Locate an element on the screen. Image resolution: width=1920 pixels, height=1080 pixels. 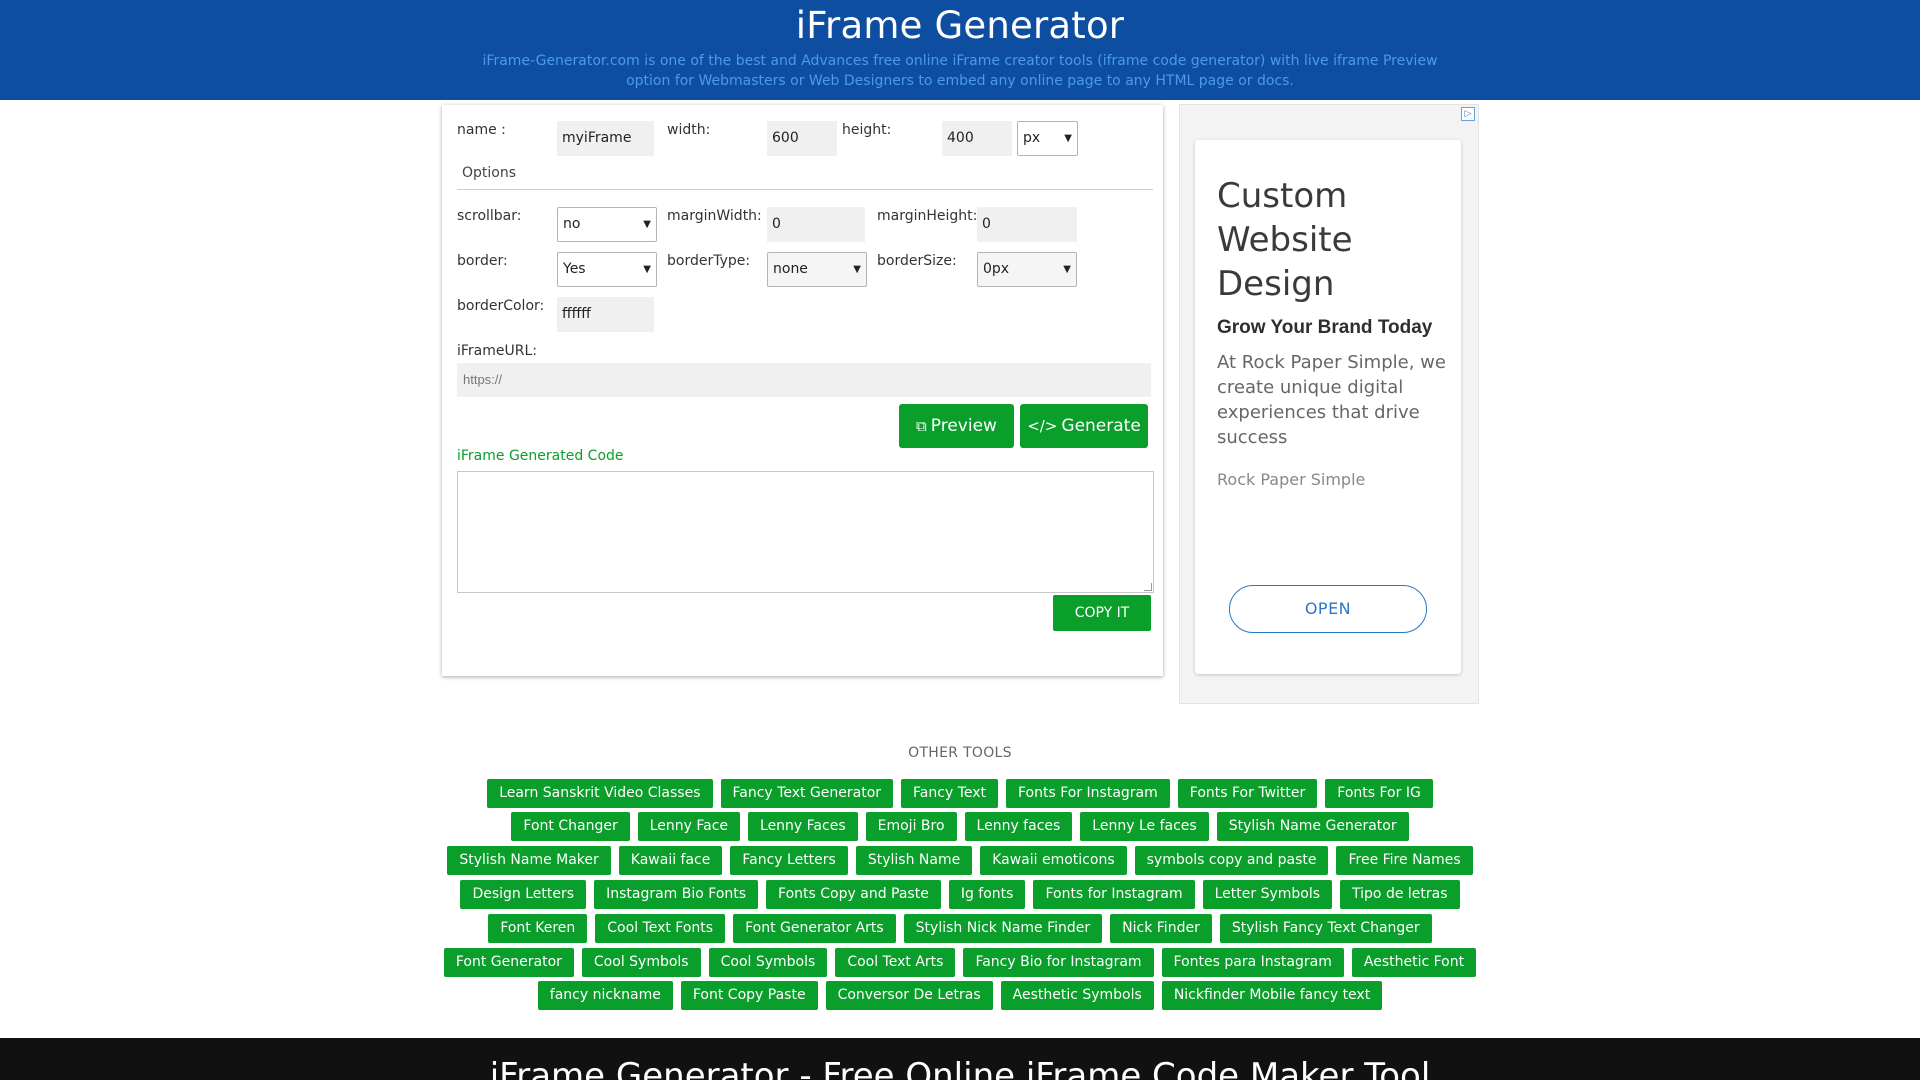
border-label: border: is located at coordinates (482, 261).